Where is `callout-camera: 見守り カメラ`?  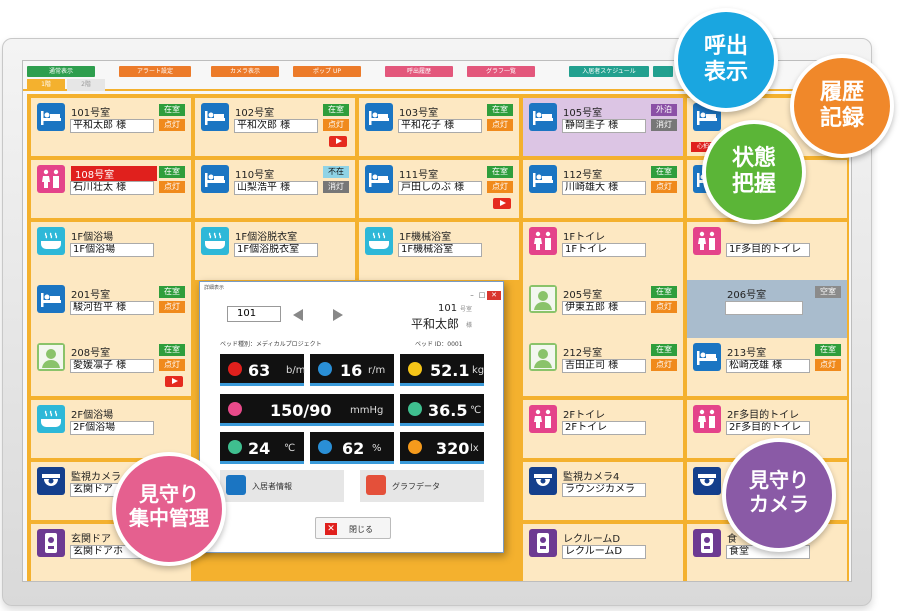
callout-camera: 見守り カメラ is located at coordinates (779, 495).